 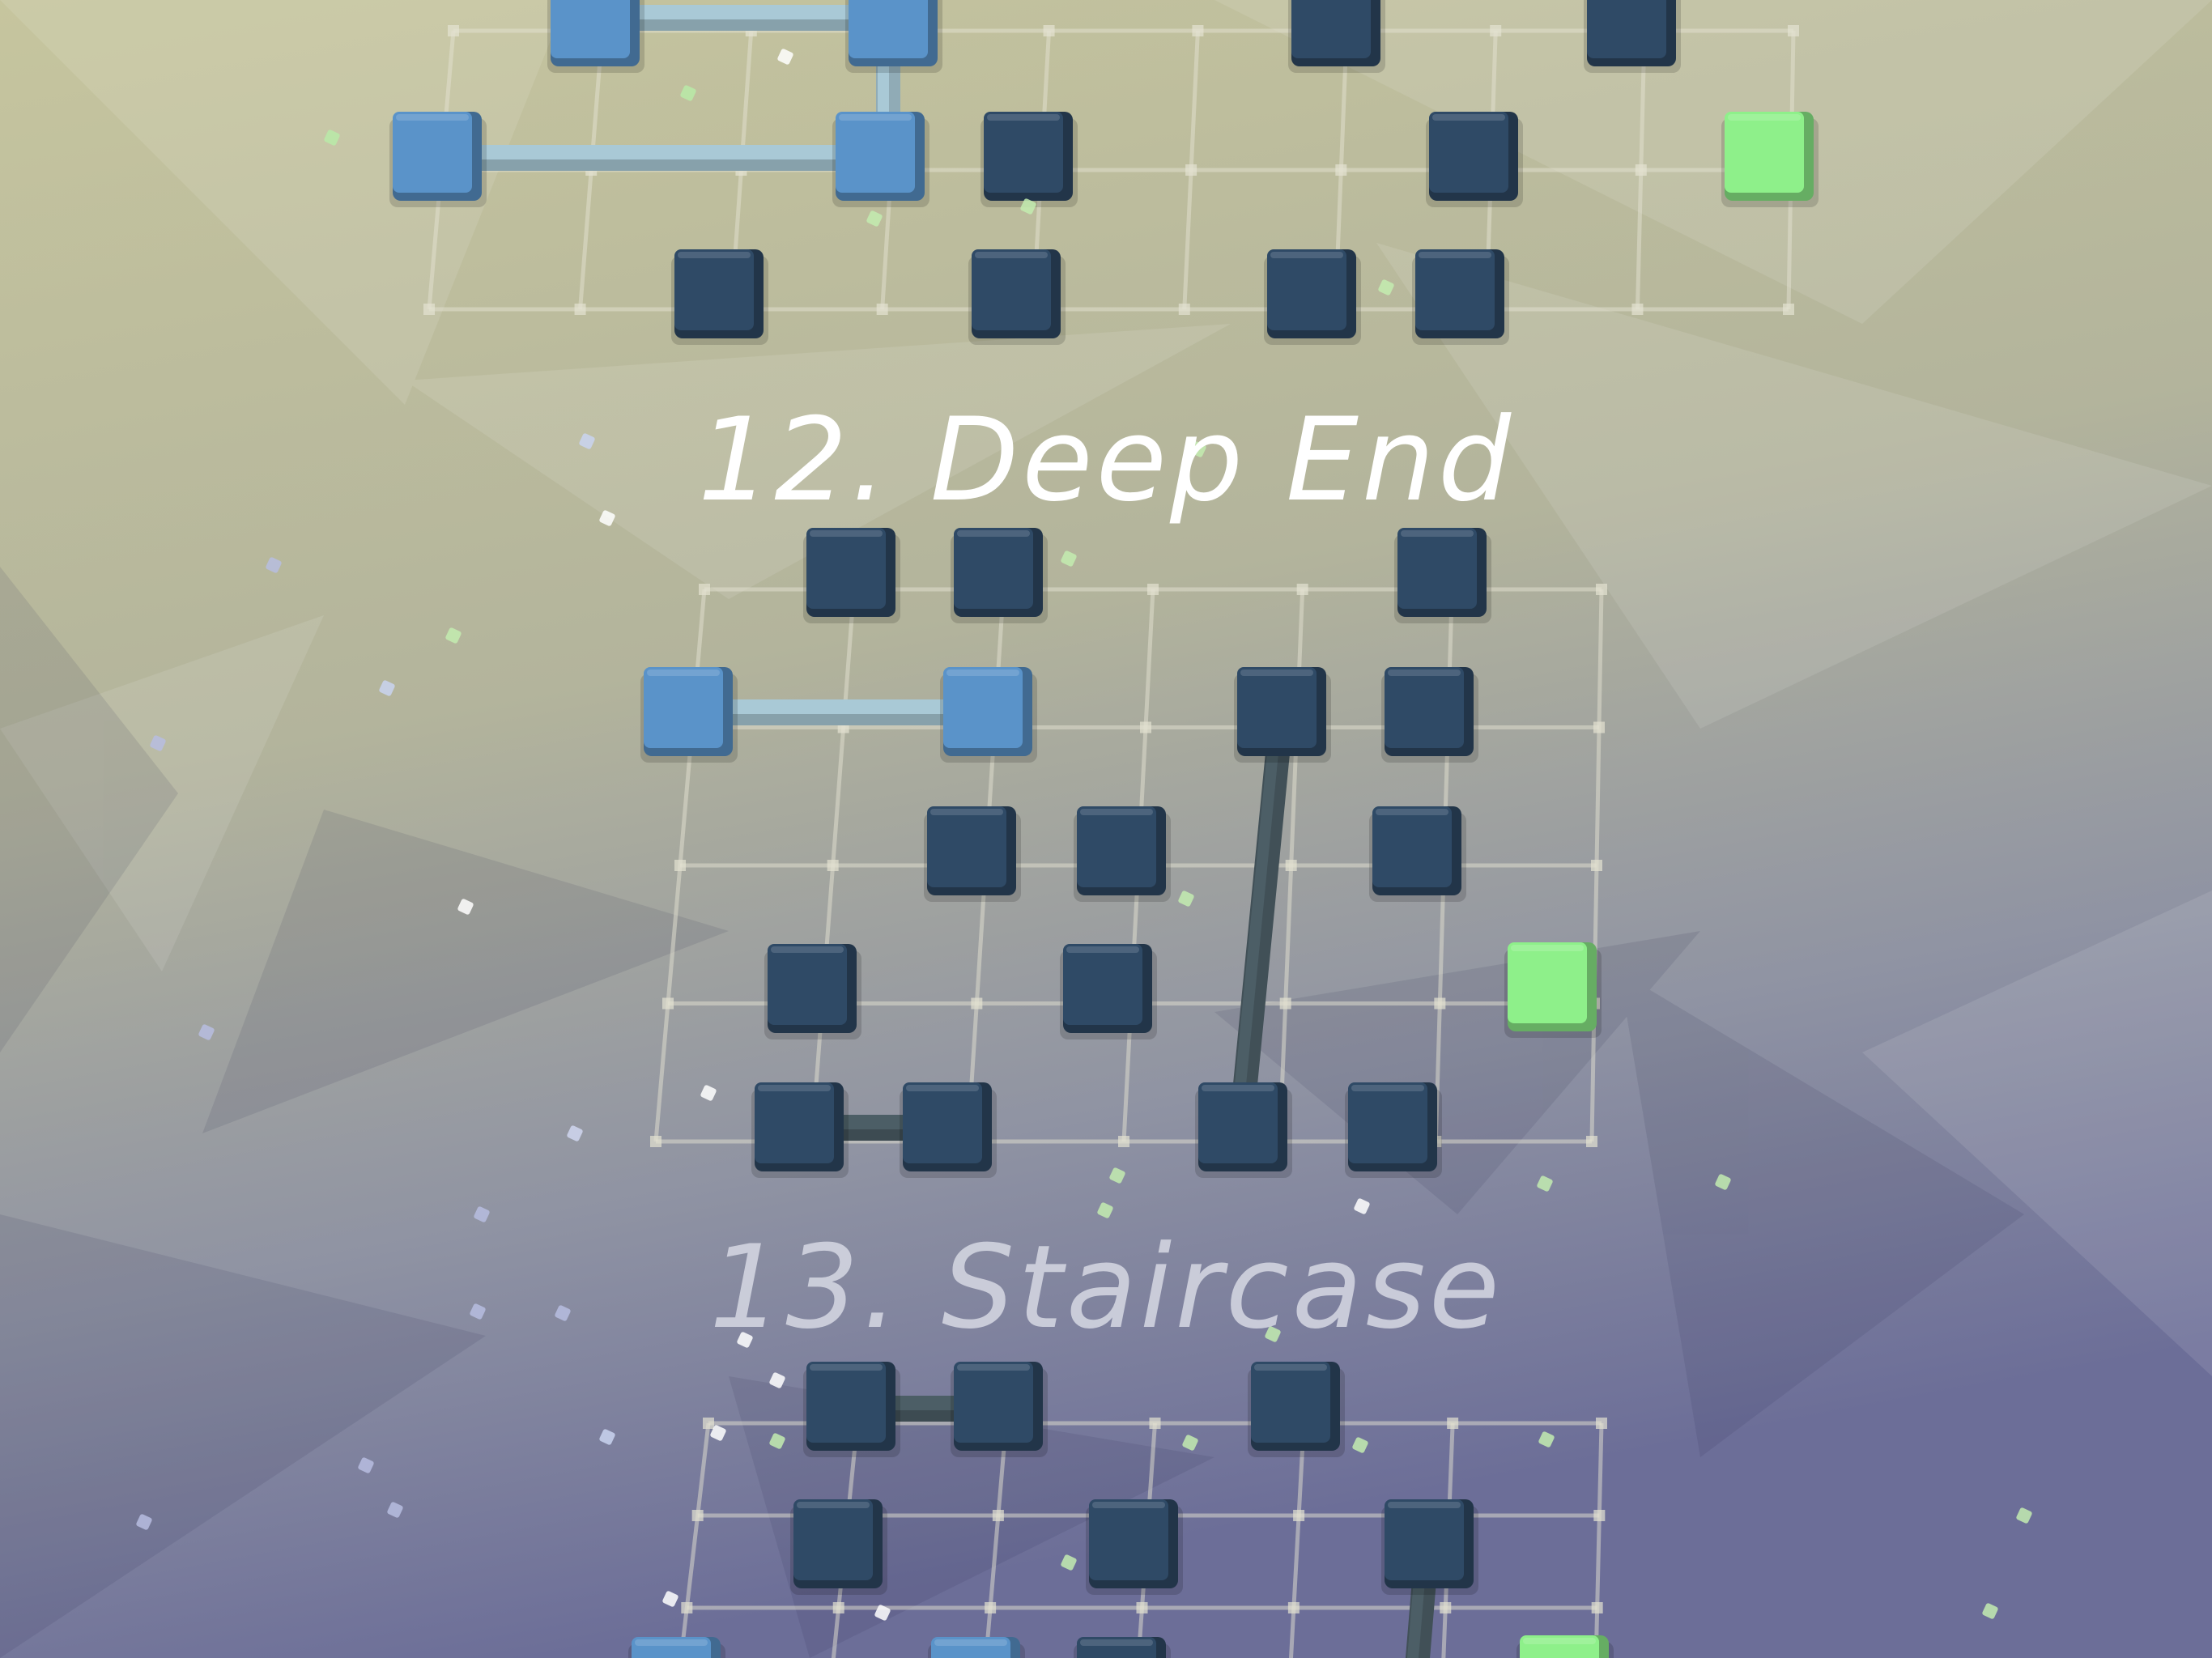 What do you see at coordinates (652, 158) in the screenshot?
I see `level-11-link-c` at bounding box center [652, 158].